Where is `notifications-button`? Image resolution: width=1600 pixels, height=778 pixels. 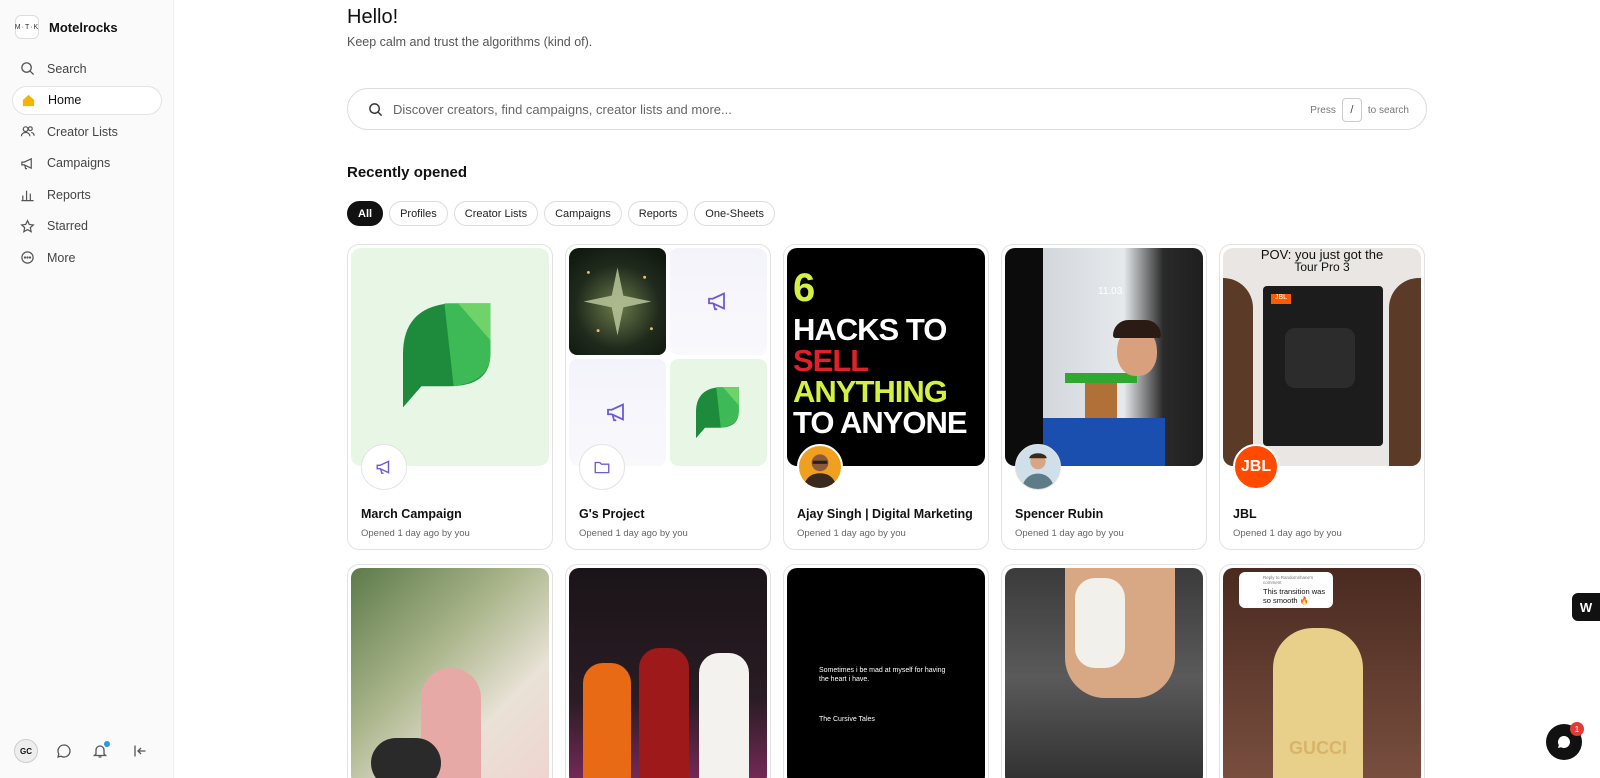
notifications-button is located at coordinates (101, 750).